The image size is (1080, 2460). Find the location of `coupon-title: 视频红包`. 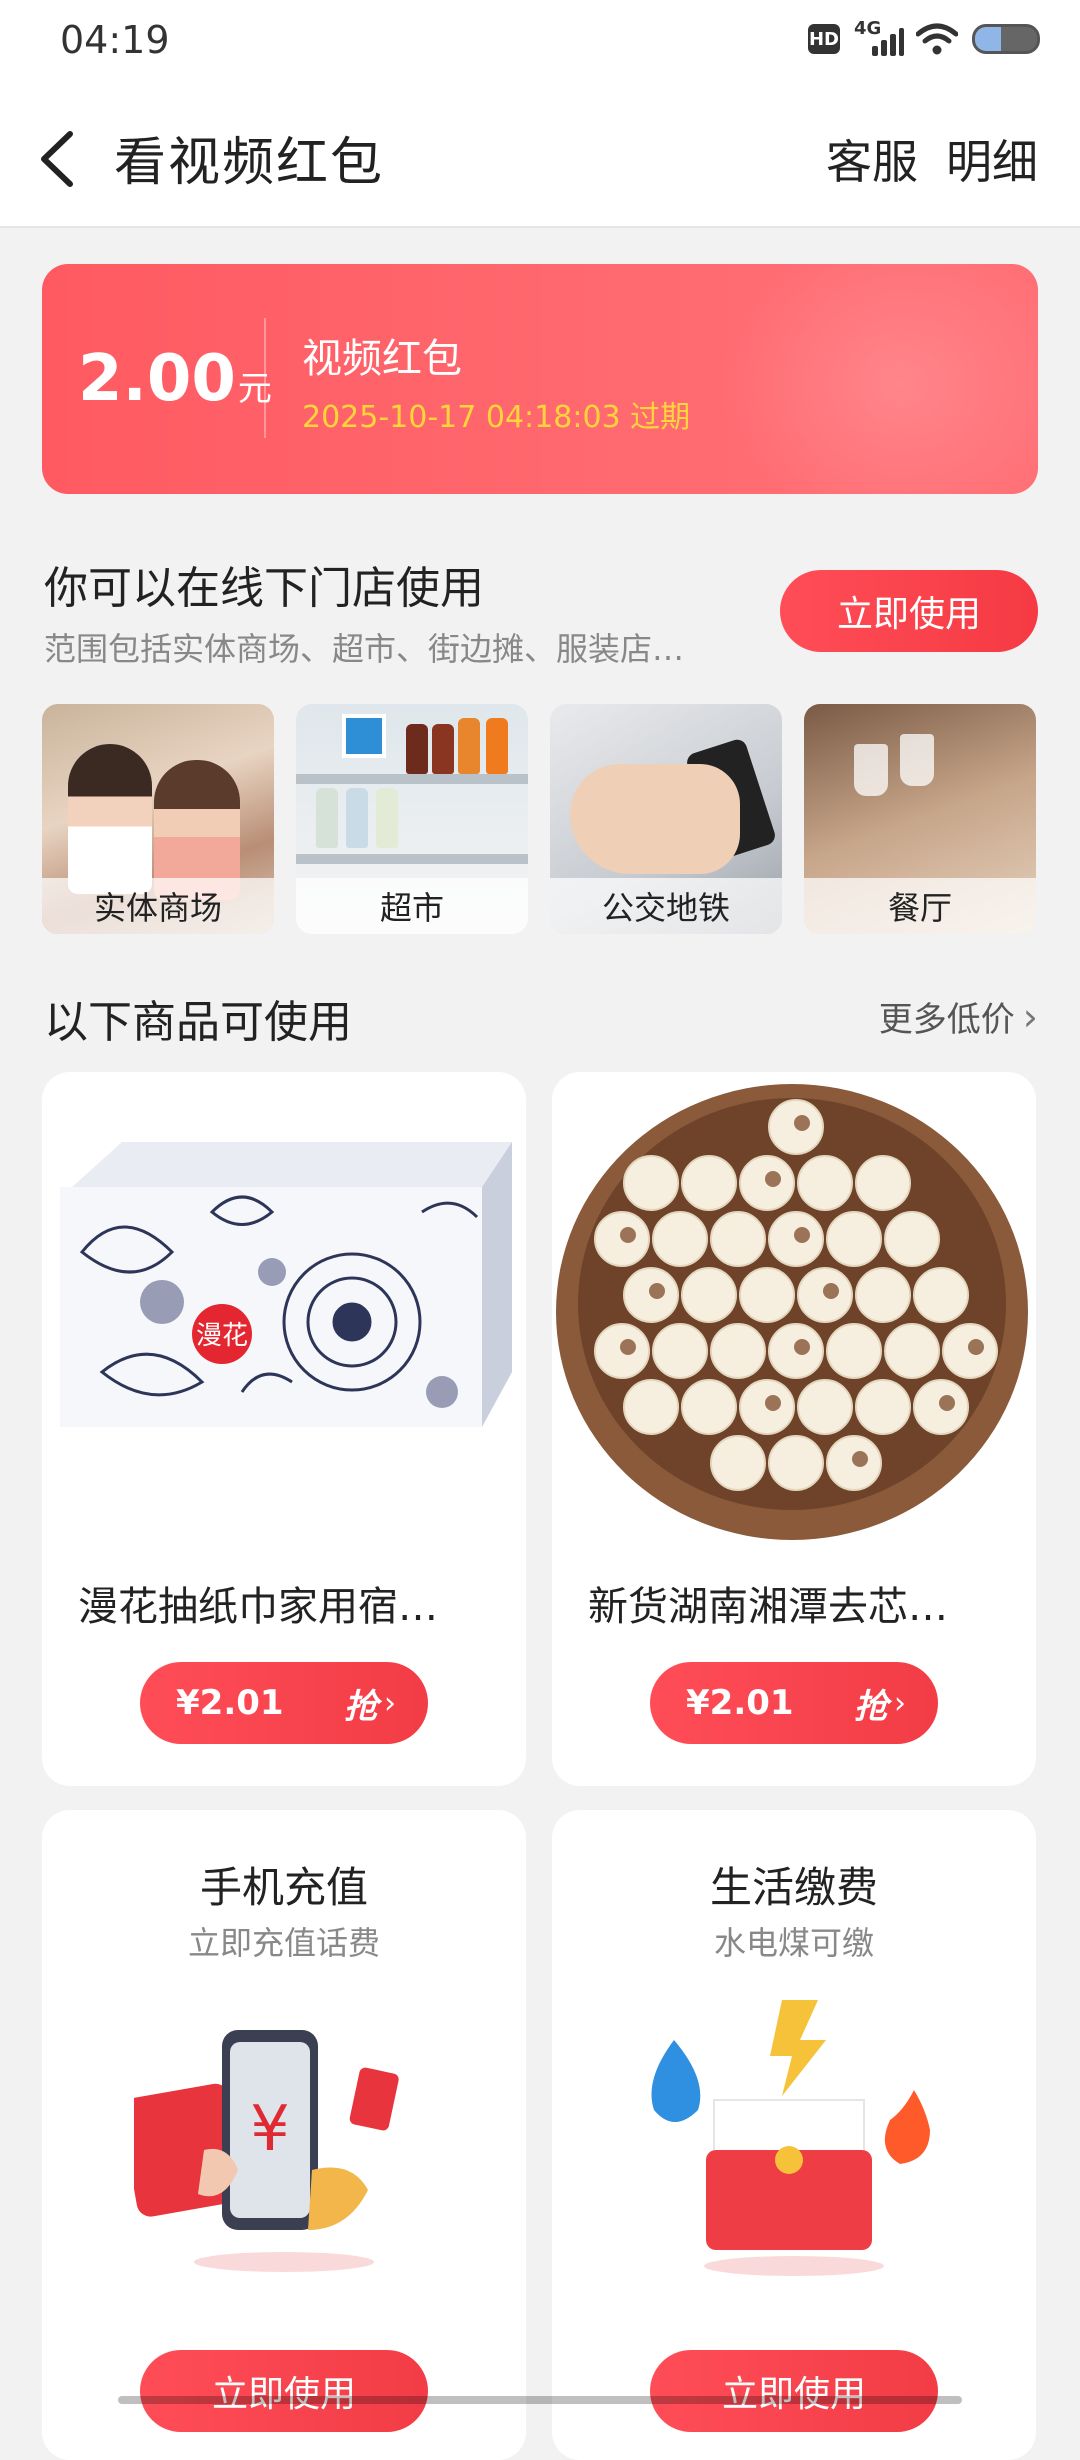

coupon-title: 视频红包 is located at coordinates (382, 359).